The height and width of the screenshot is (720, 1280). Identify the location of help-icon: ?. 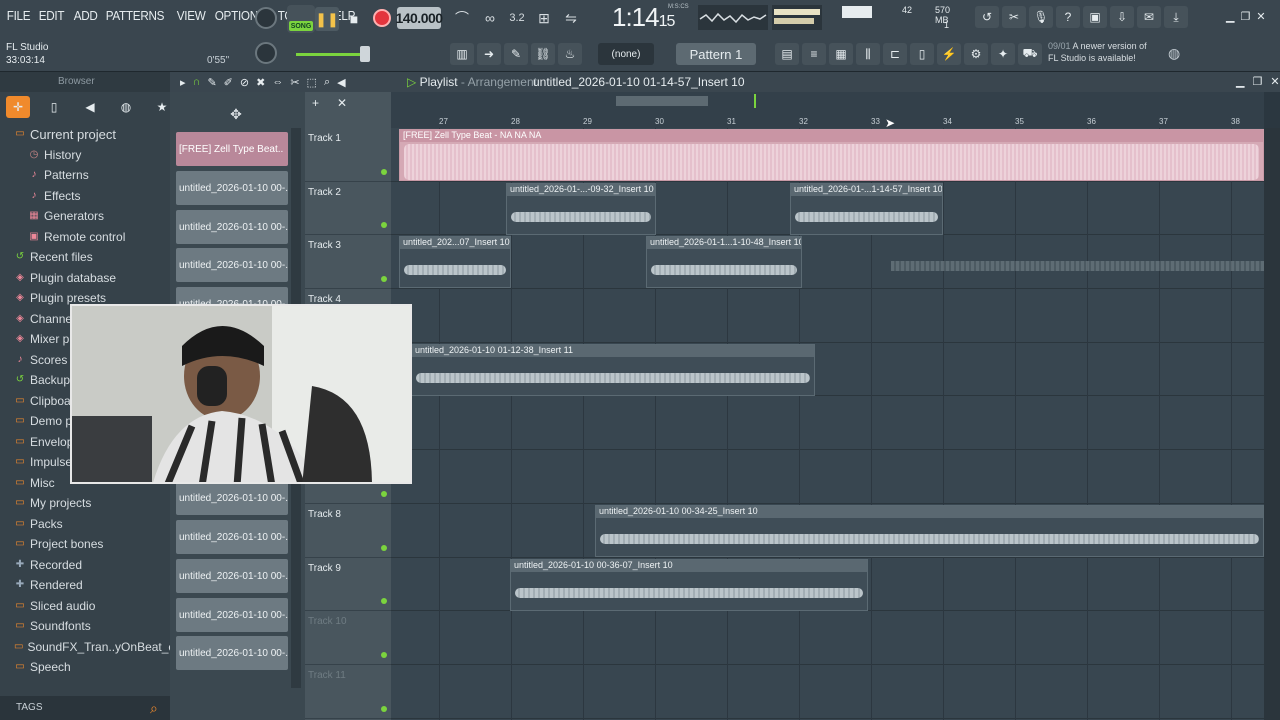
(1068, 17).